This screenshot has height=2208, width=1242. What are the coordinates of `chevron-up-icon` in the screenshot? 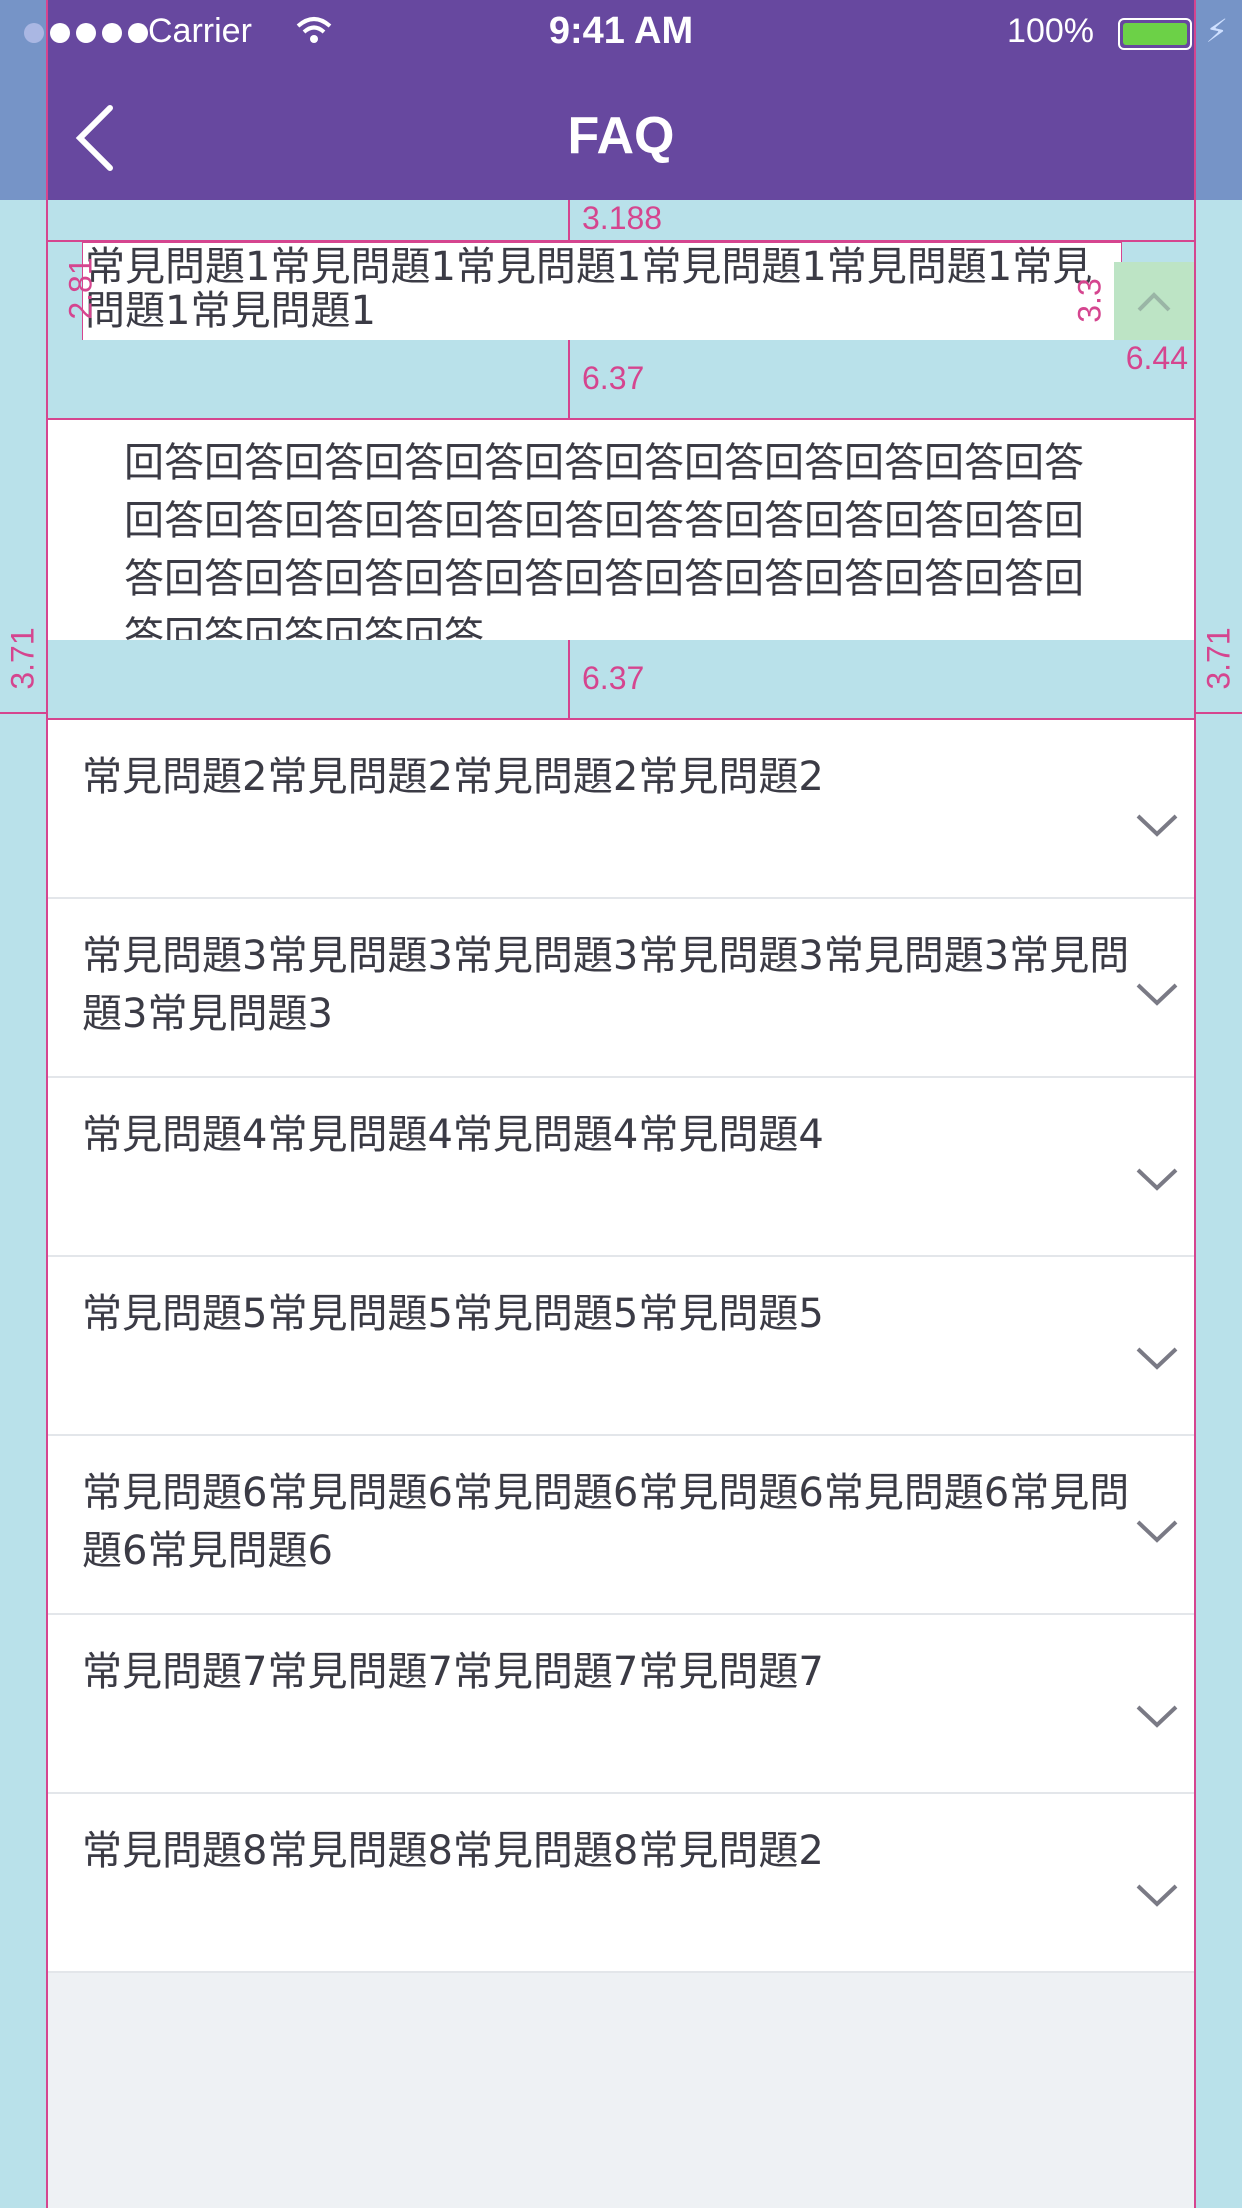 It's located at (1154, 302).